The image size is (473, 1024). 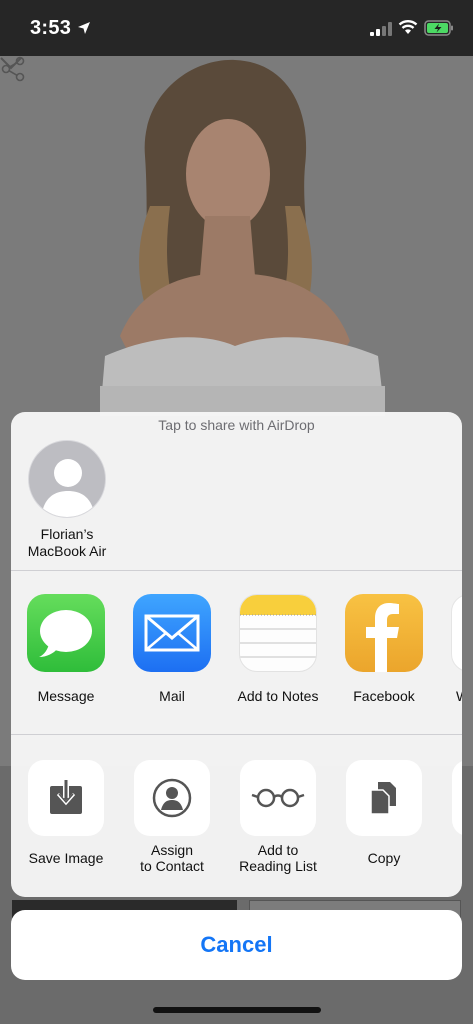 I want to click on app-row: Message Mail Add to Notes Facebook, so click(x=236, y=664).